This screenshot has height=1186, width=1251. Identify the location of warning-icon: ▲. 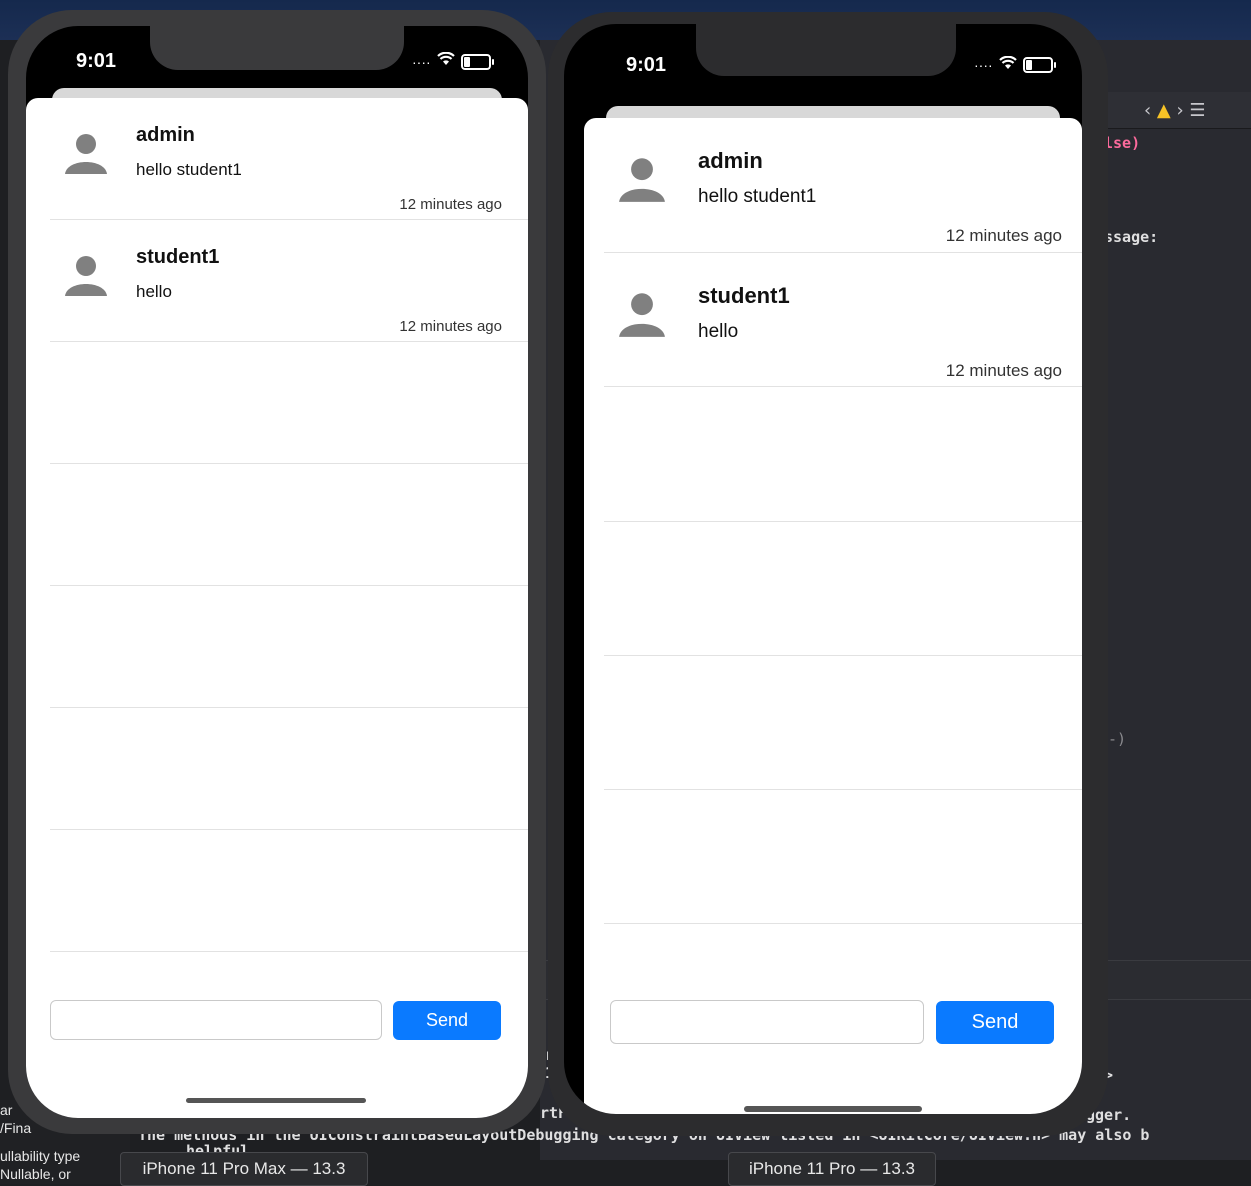
(1164, 110).